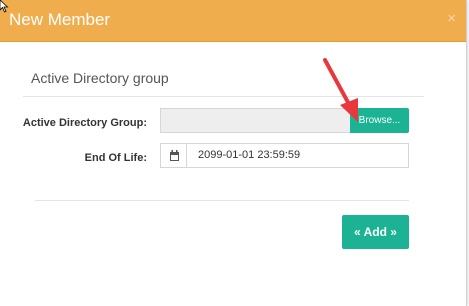 Image resolution: width=469 pixels, height=306 pixels. What do you see at coordinates (223, 96) in the screenshot?
I see `section-divider` at bounding box center [223, 96].